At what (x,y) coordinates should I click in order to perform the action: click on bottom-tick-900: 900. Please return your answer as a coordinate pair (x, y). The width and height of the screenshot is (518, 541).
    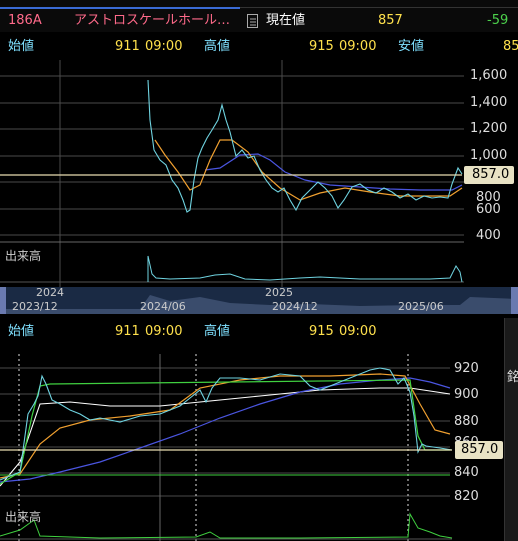
    Looking at the image, I should click on (466, 394).